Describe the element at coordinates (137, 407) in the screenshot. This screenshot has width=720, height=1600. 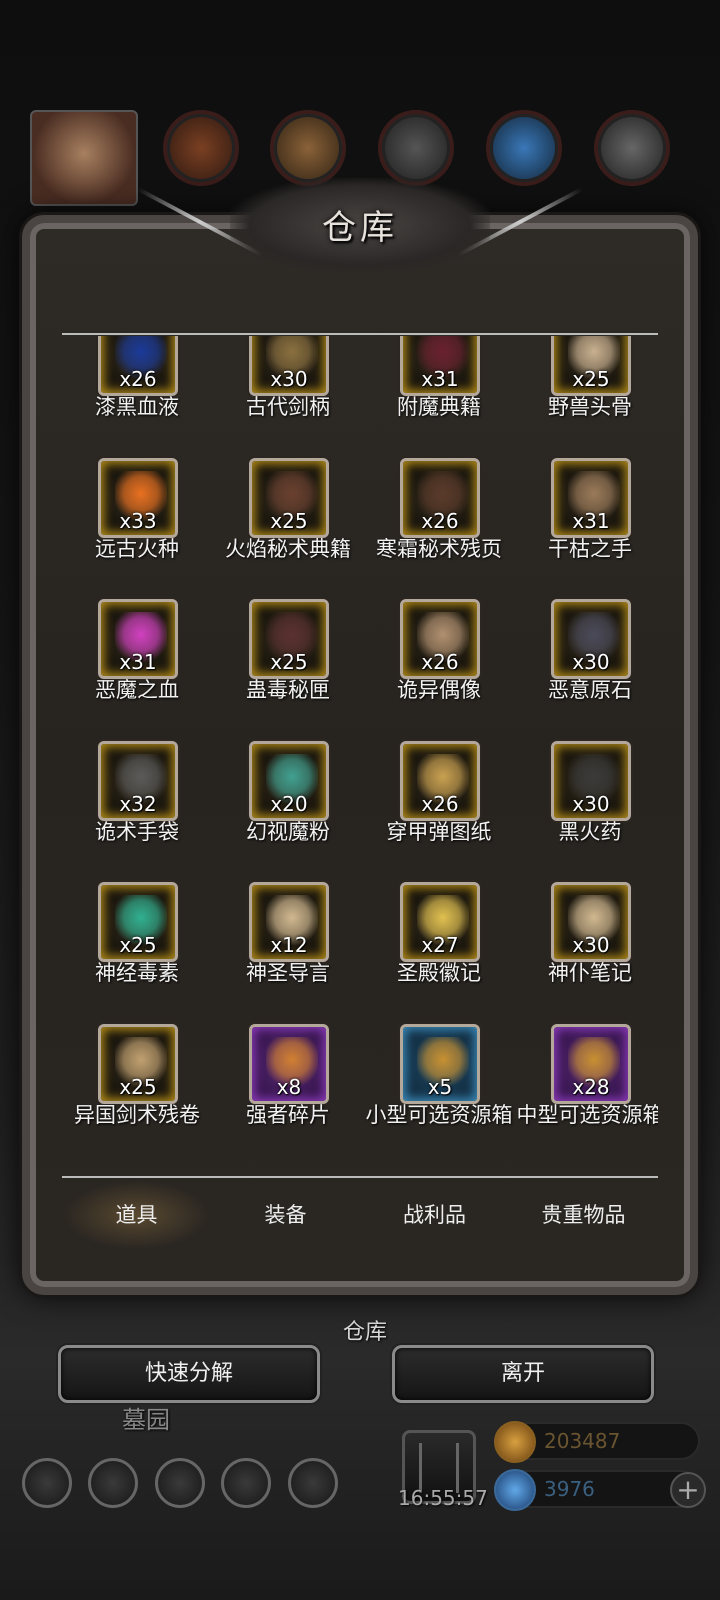
I see `item-name: 漆黑血液` at that location.